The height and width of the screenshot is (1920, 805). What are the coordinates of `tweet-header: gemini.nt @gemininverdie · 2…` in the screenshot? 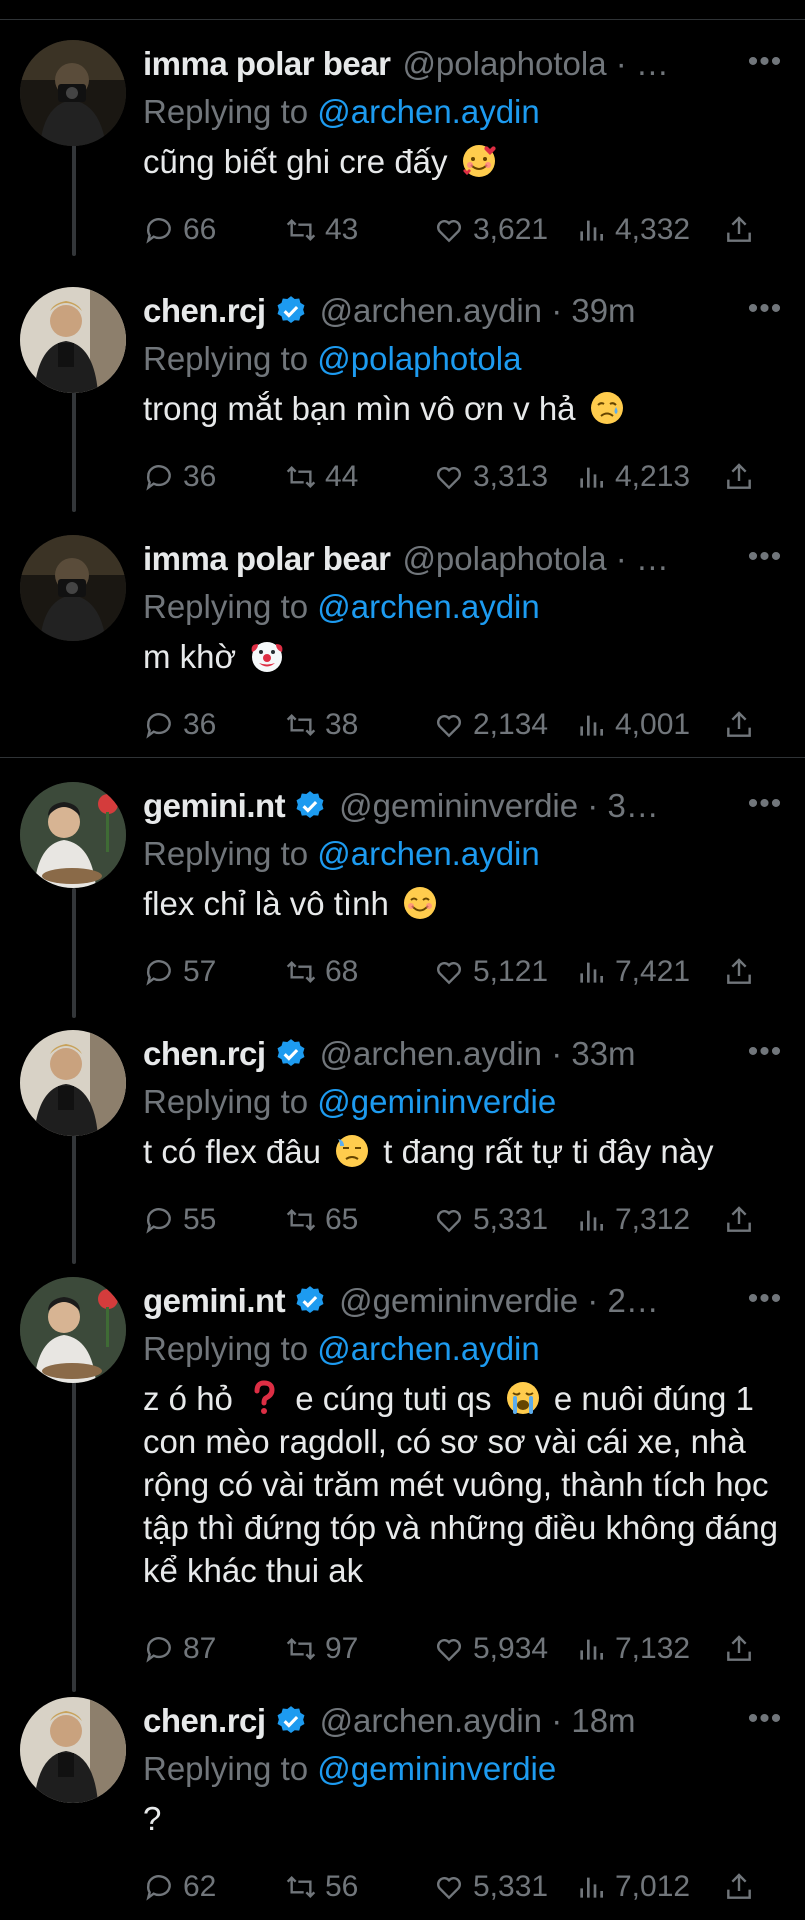 It's located at (464, 1301).